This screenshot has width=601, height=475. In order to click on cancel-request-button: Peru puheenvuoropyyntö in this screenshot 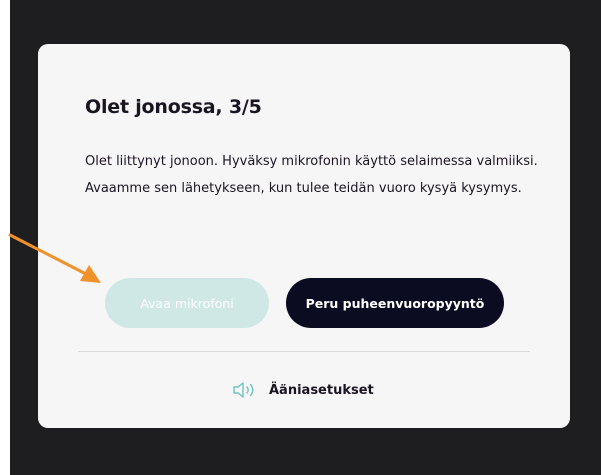, I will do `click(395, 303)`.